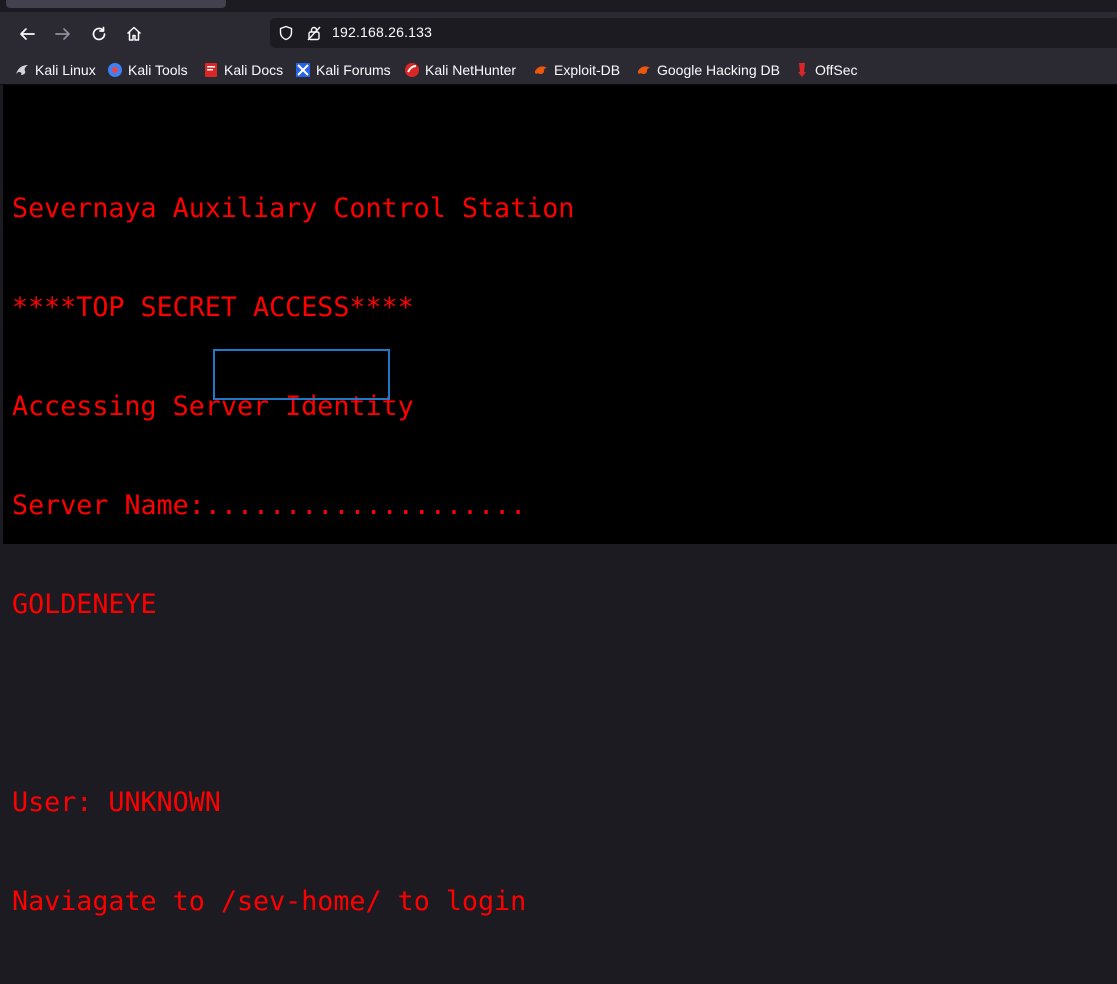 This screenshot has width=1117, height=984. I want to click on bookmark-google-hacking-db: Google Hacking DB, so click(708, 70).